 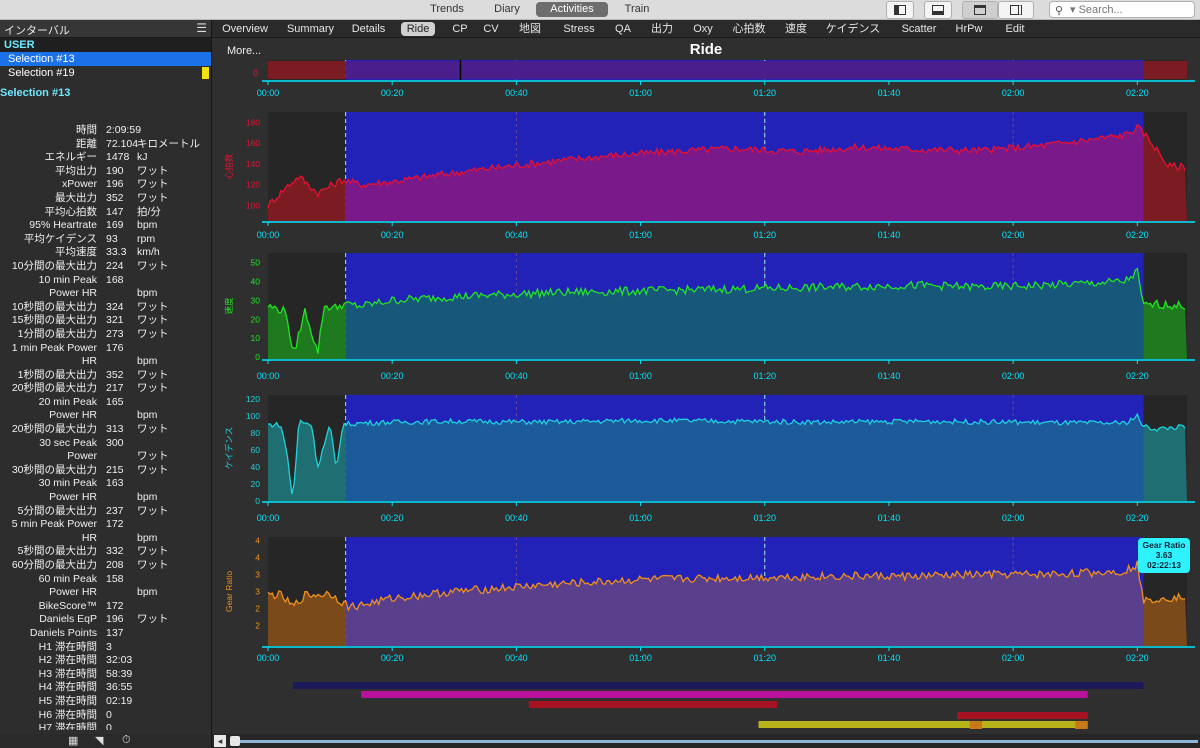 What do you see at coordinates (67, 490) in the screenshot?
I see `metric-label: 30 min Peak Power HR` at bounding box center [67, 490].